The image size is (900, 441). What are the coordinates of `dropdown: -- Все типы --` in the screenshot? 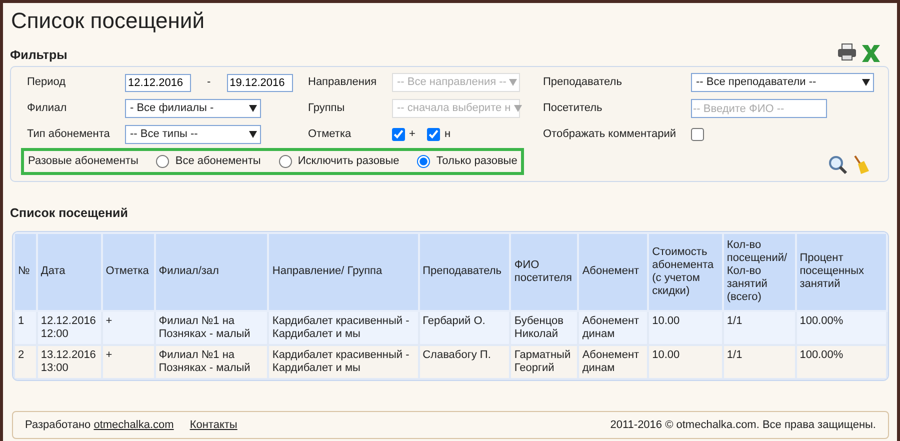 It's located at (193, 134).